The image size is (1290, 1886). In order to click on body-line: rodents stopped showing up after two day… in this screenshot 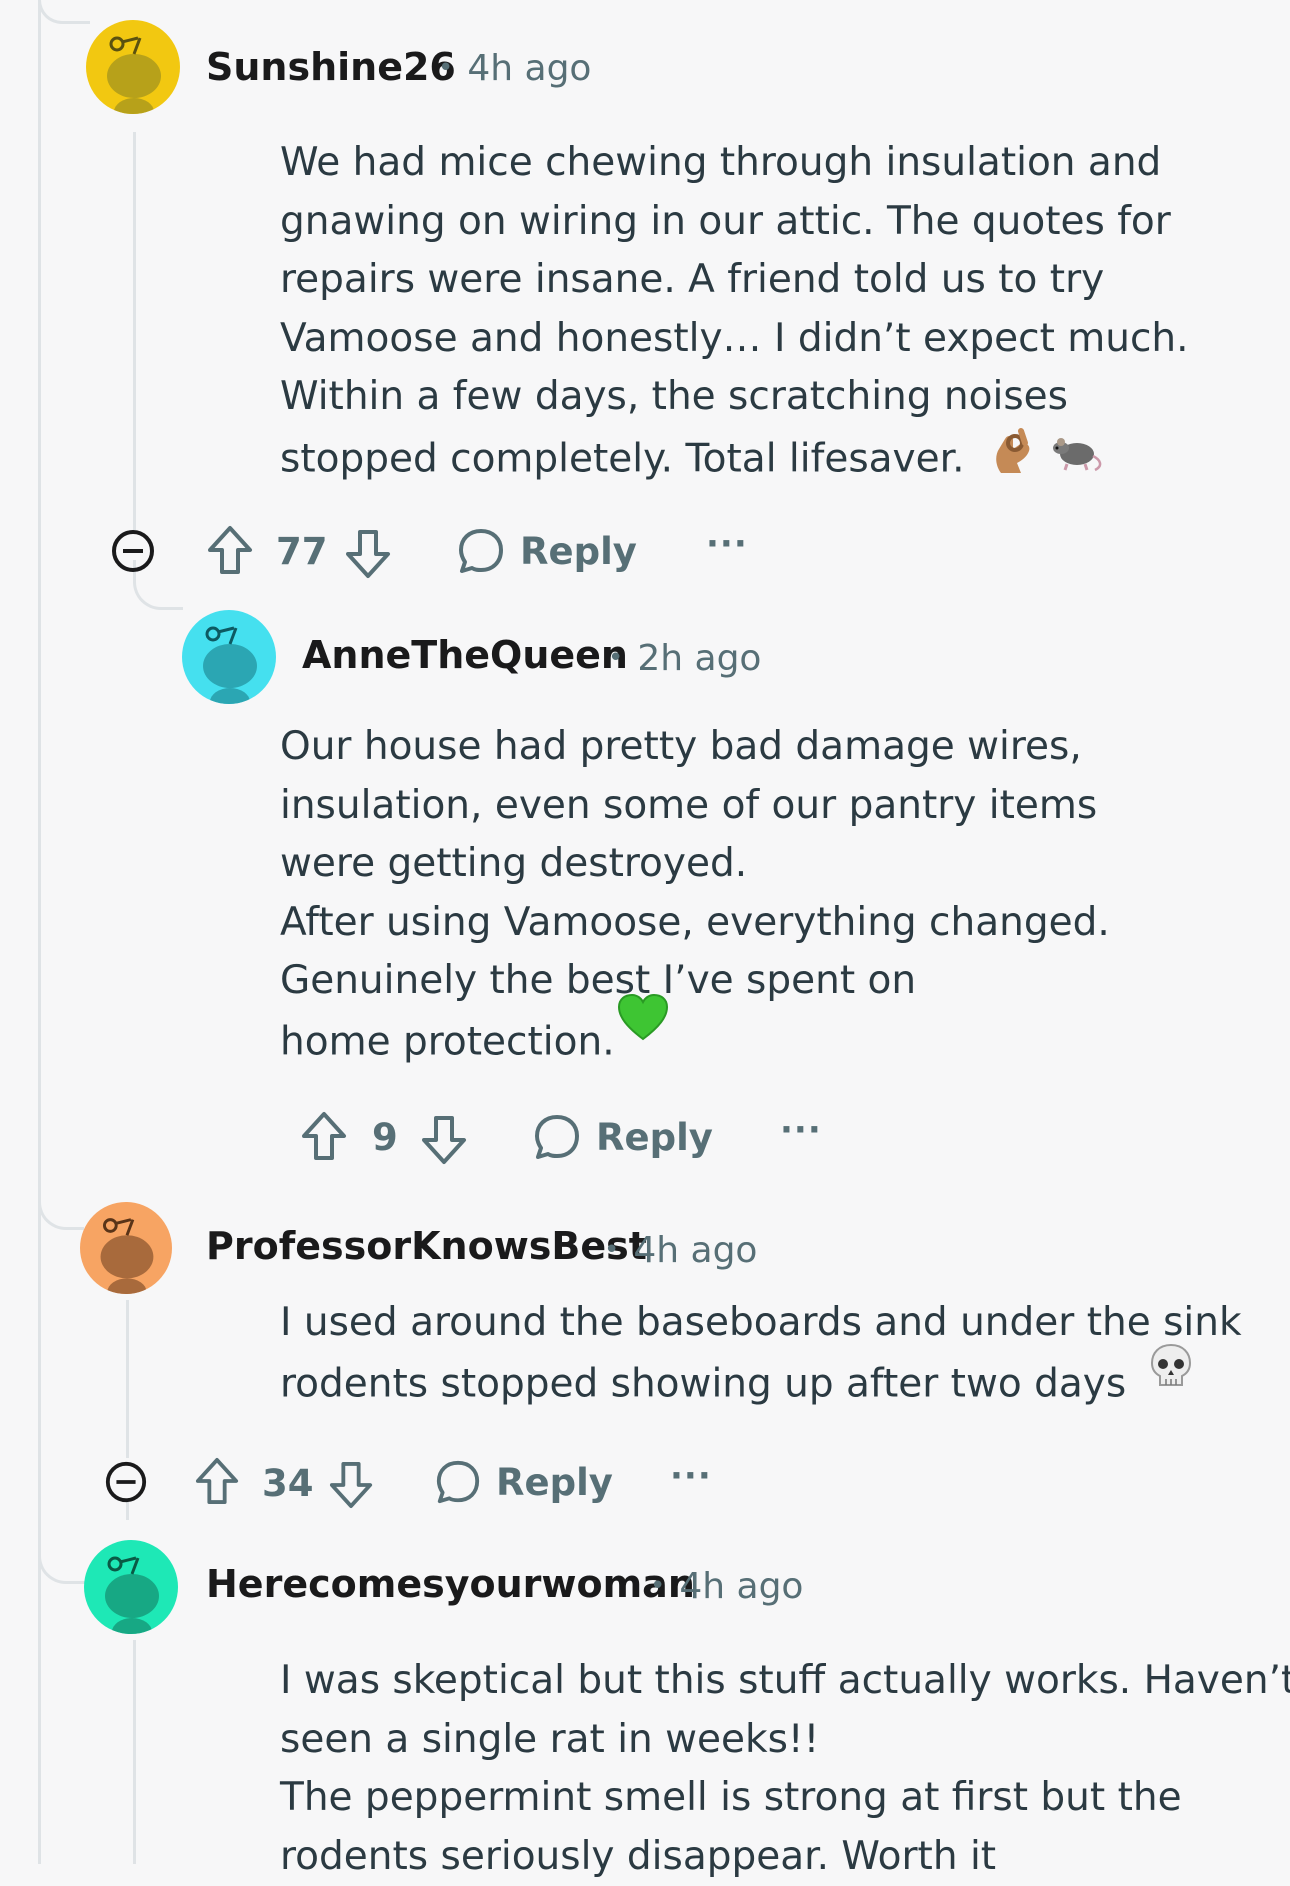, I will do `click(703, 1383)`.